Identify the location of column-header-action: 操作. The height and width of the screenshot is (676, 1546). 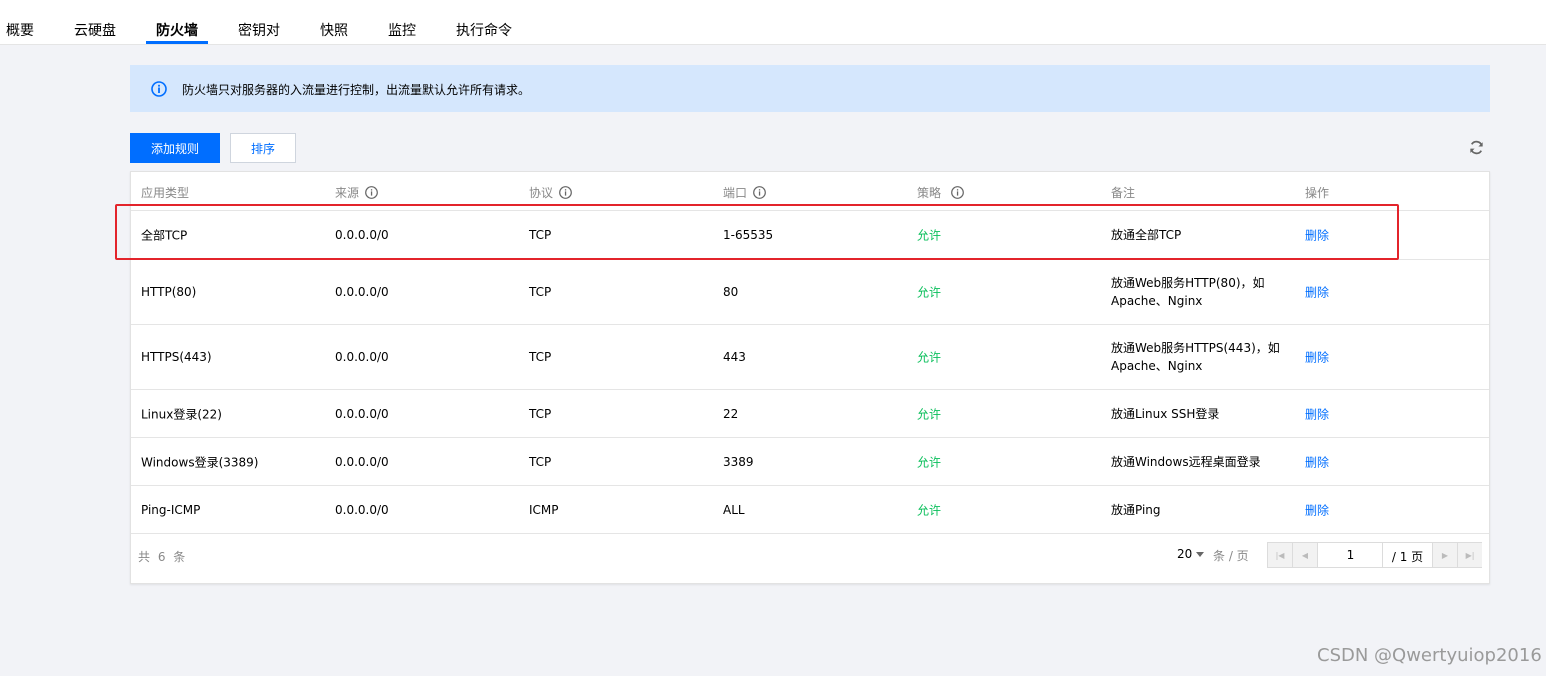
(1317, 193).